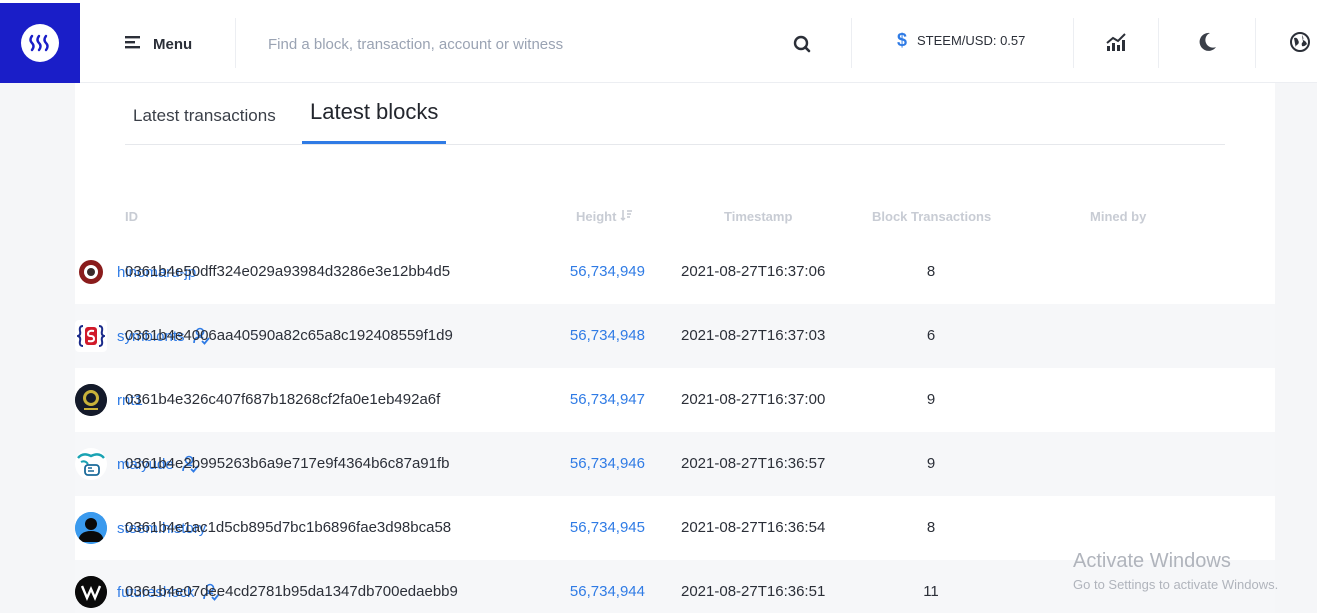 The width and height of the screenshot is (1317, 613). What do you see at coordinates (596, 216) in the screenshot?
I see `column-header-height-label: Height` at bounding box center [596, 216].